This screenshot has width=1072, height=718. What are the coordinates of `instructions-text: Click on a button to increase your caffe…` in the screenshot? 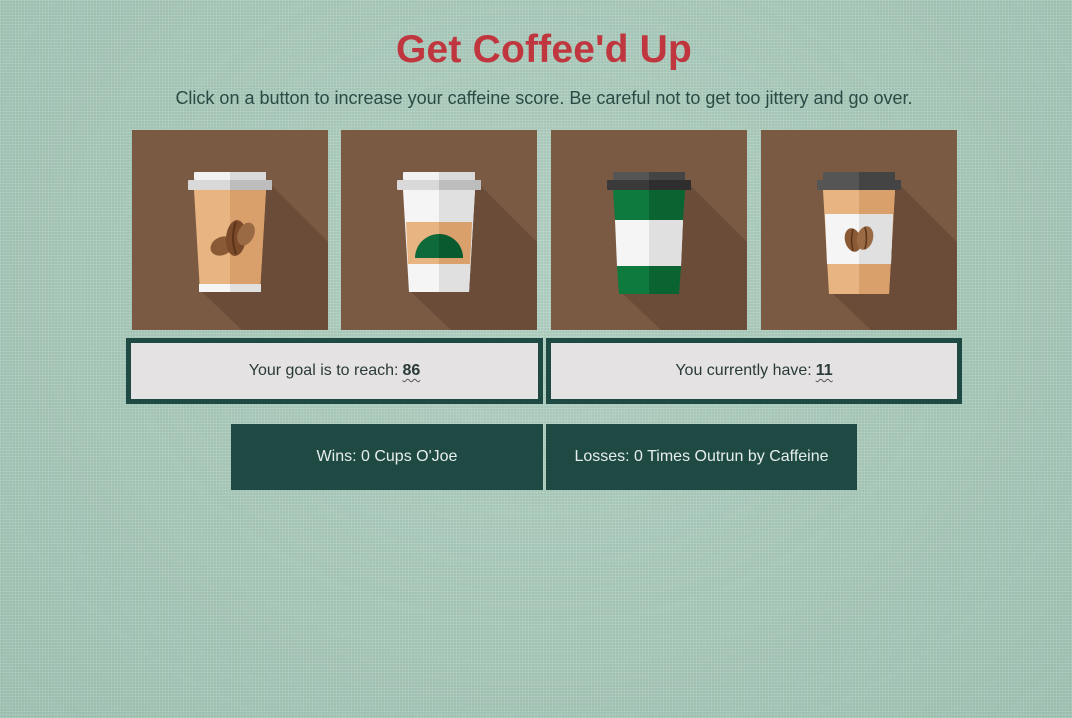 It's located at (544, 98).